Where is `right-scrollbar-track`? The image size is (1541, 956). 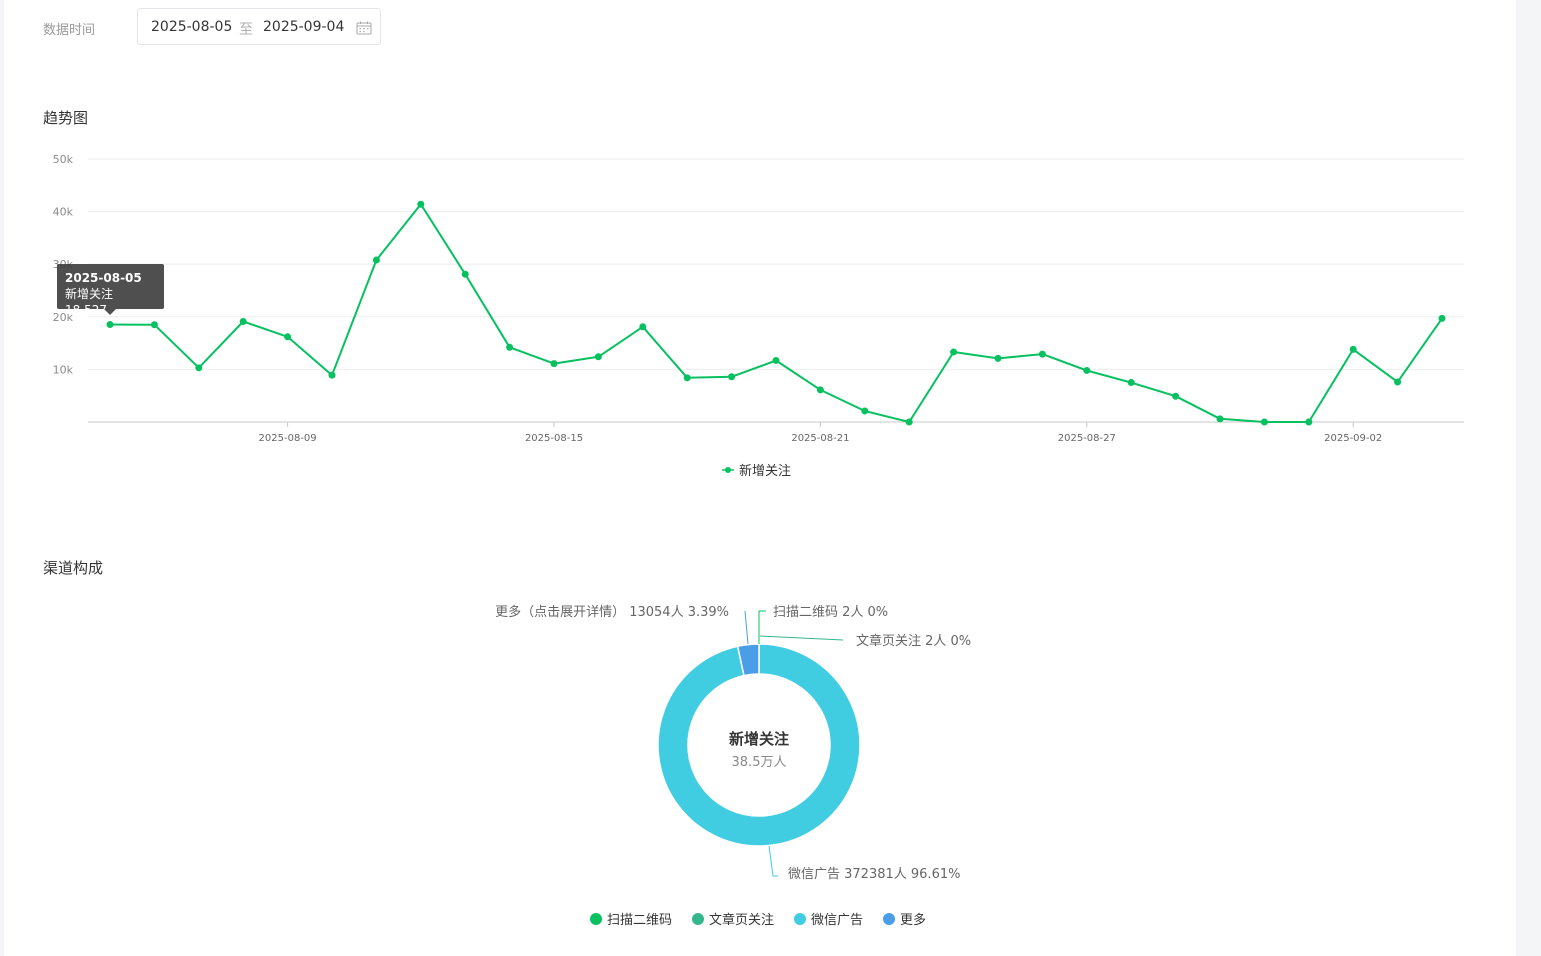
right-scrollbar-track is located at coordinates (1528, 478).